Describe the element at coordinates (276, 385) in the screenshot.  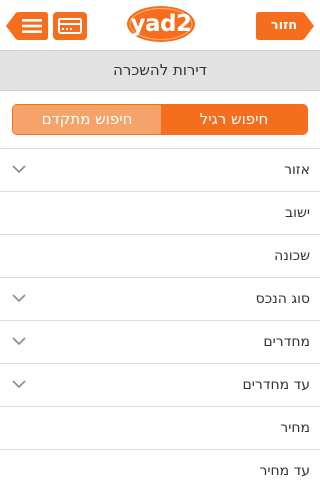
I see `field-label: עד מחדרים` at that location.